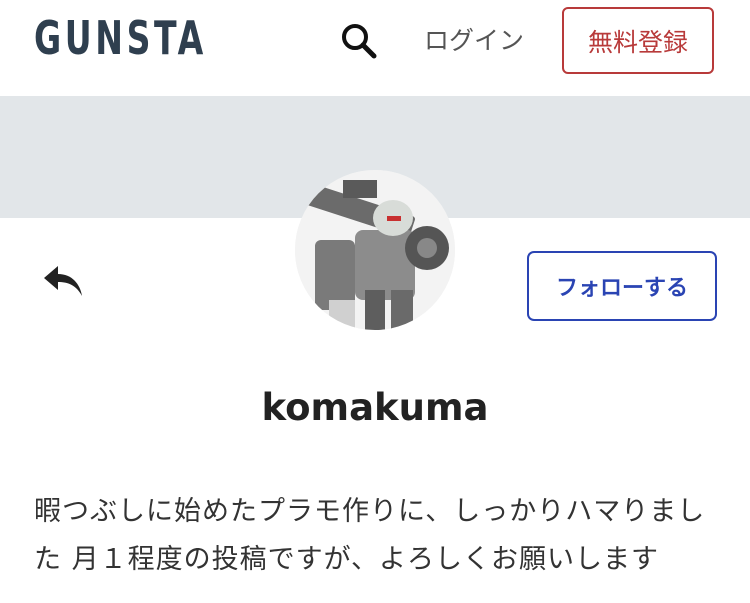 Image resolution: width=750 pixels, height=603 pixels. I want to click on login-link: ログイン, so click(474, 41).